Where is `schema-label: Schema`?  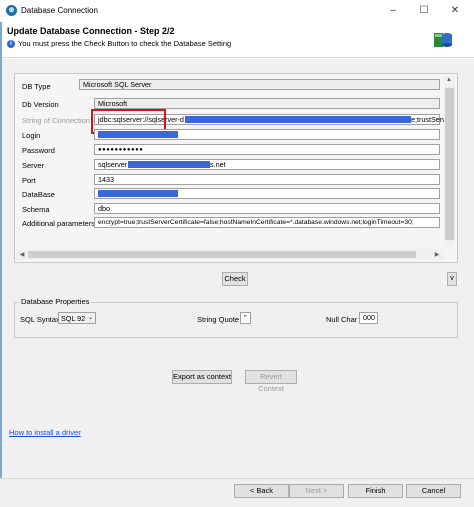 schema-label: Schema is located at coordinates (36, 209).